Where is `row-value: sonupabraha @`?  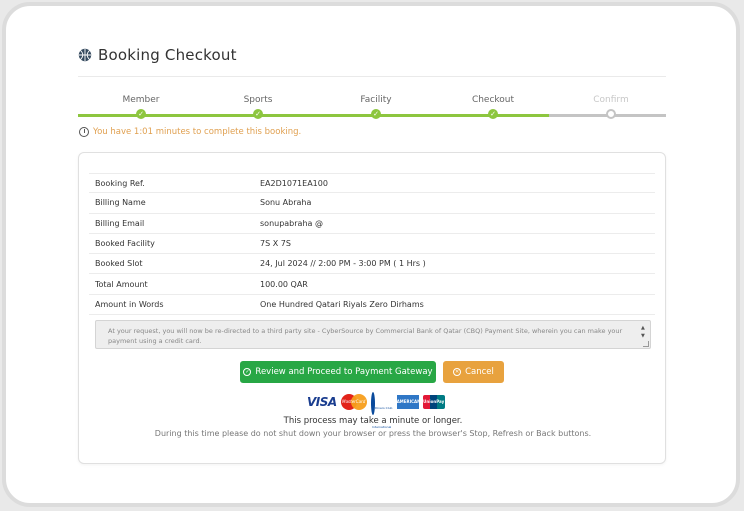 row-value: sonupabraha @ is located at coordinates (291, 223).